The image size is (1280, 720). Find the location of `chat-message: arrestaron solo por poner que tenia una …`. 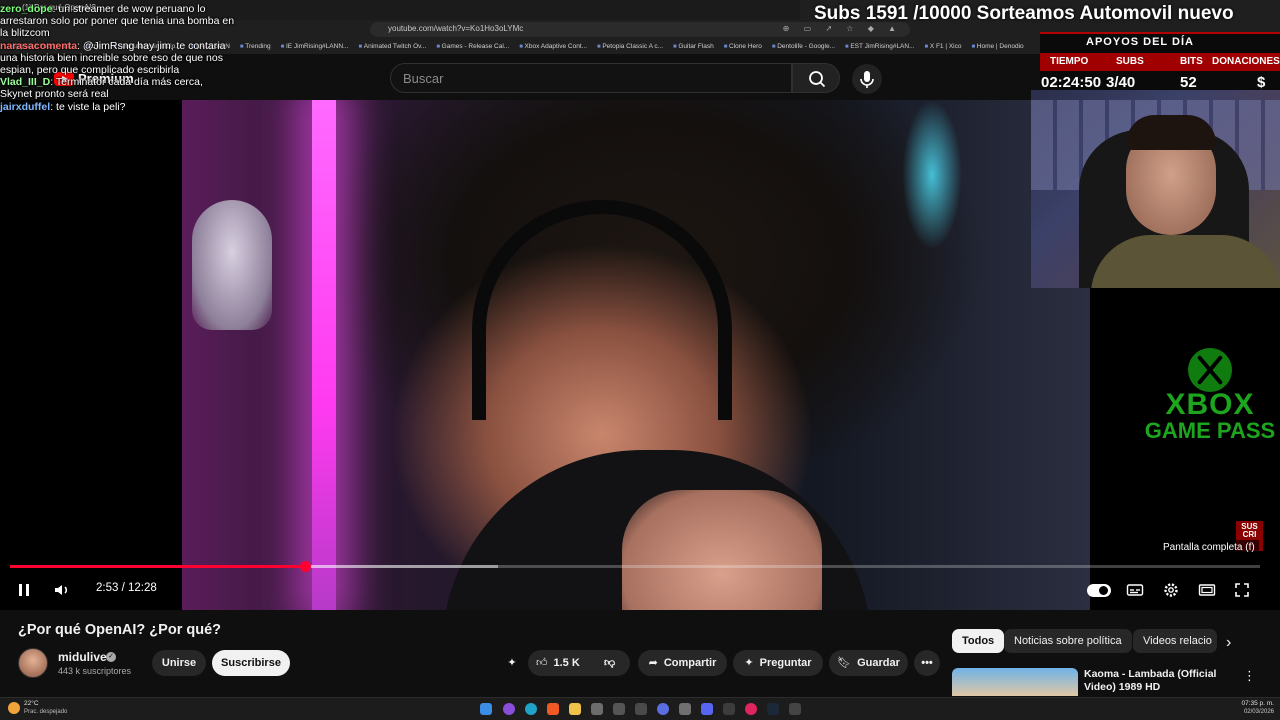

chat-message: arrestaron solo por poner que tenia una … is located at coordinates (117, 21).